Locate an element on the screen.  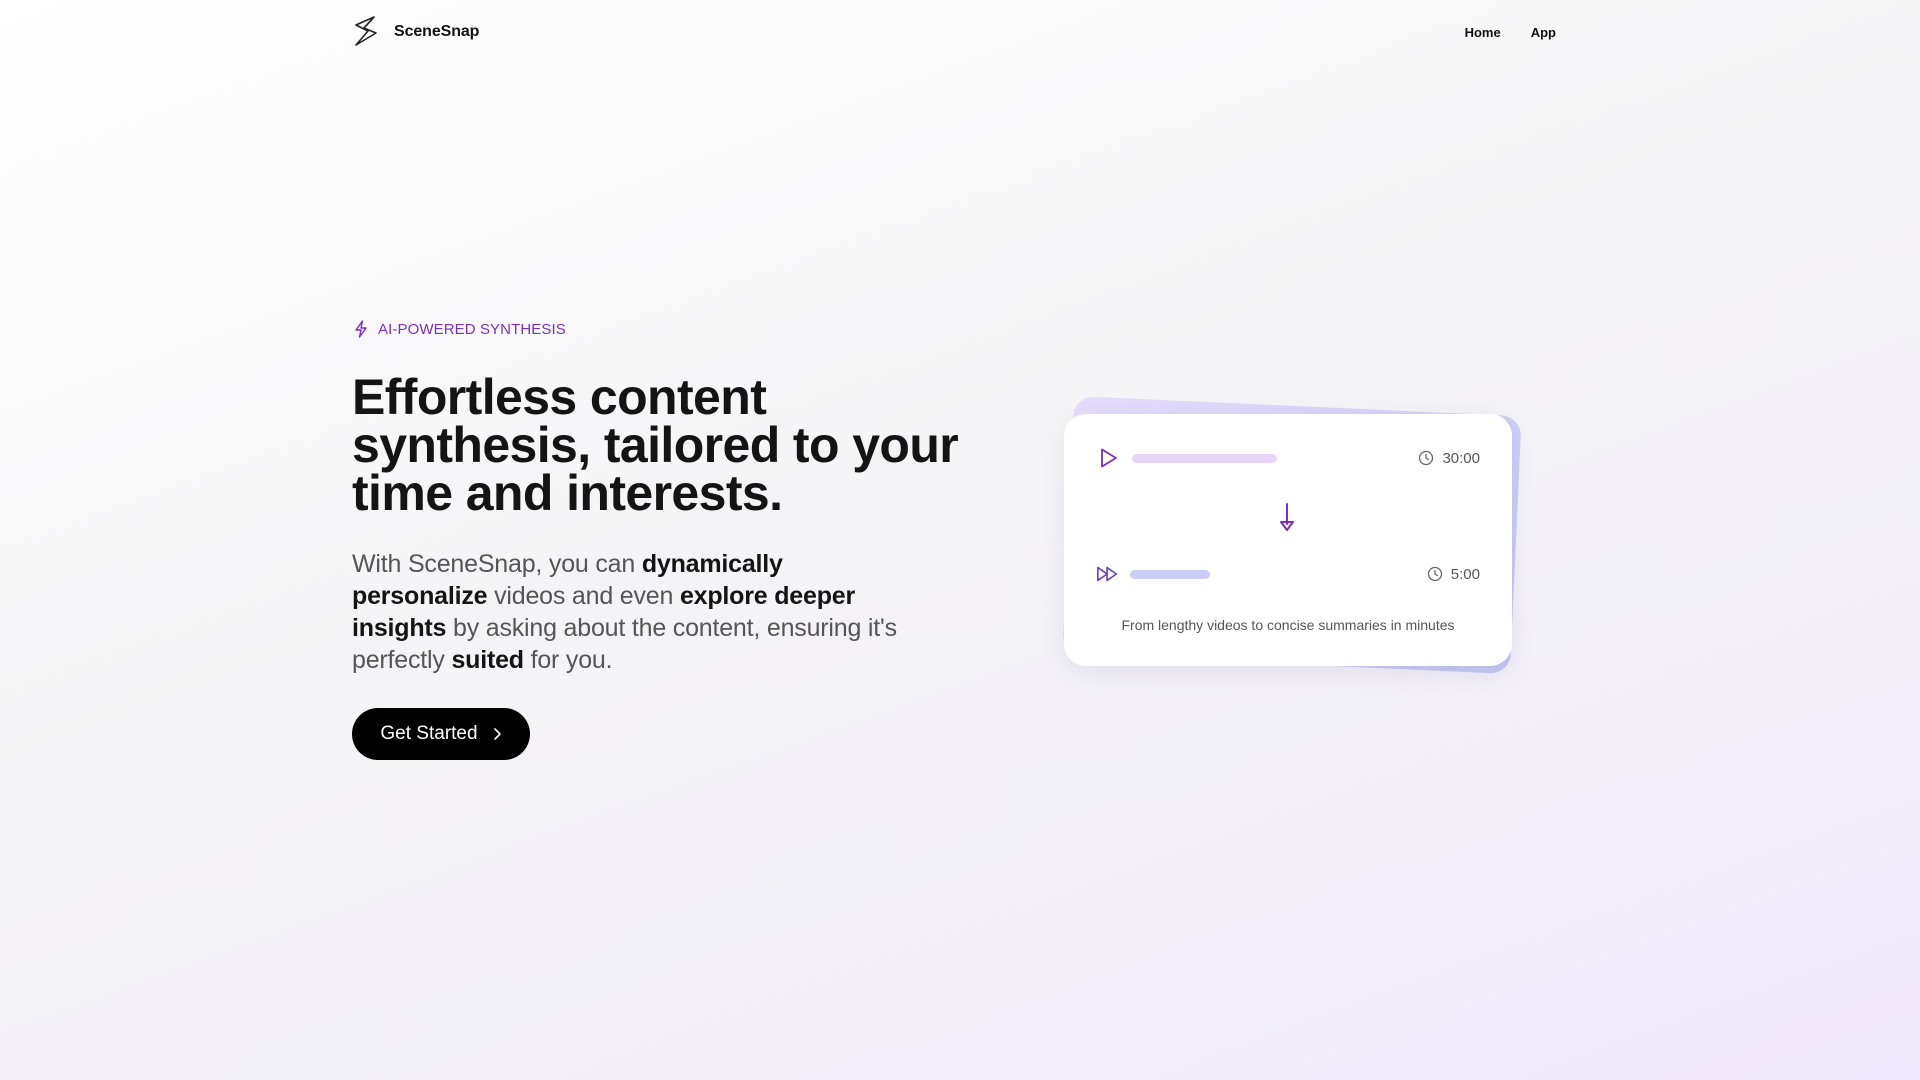
nav-home: Home is located at coordinates (1483, 32).